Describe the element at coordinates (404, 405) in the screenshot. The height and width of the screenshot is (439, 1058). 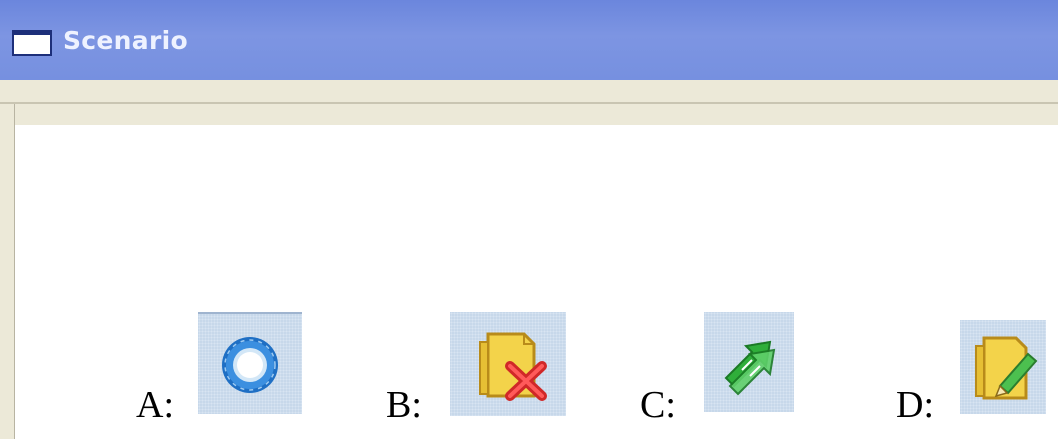
I see `option-b-label: B:` at that location.